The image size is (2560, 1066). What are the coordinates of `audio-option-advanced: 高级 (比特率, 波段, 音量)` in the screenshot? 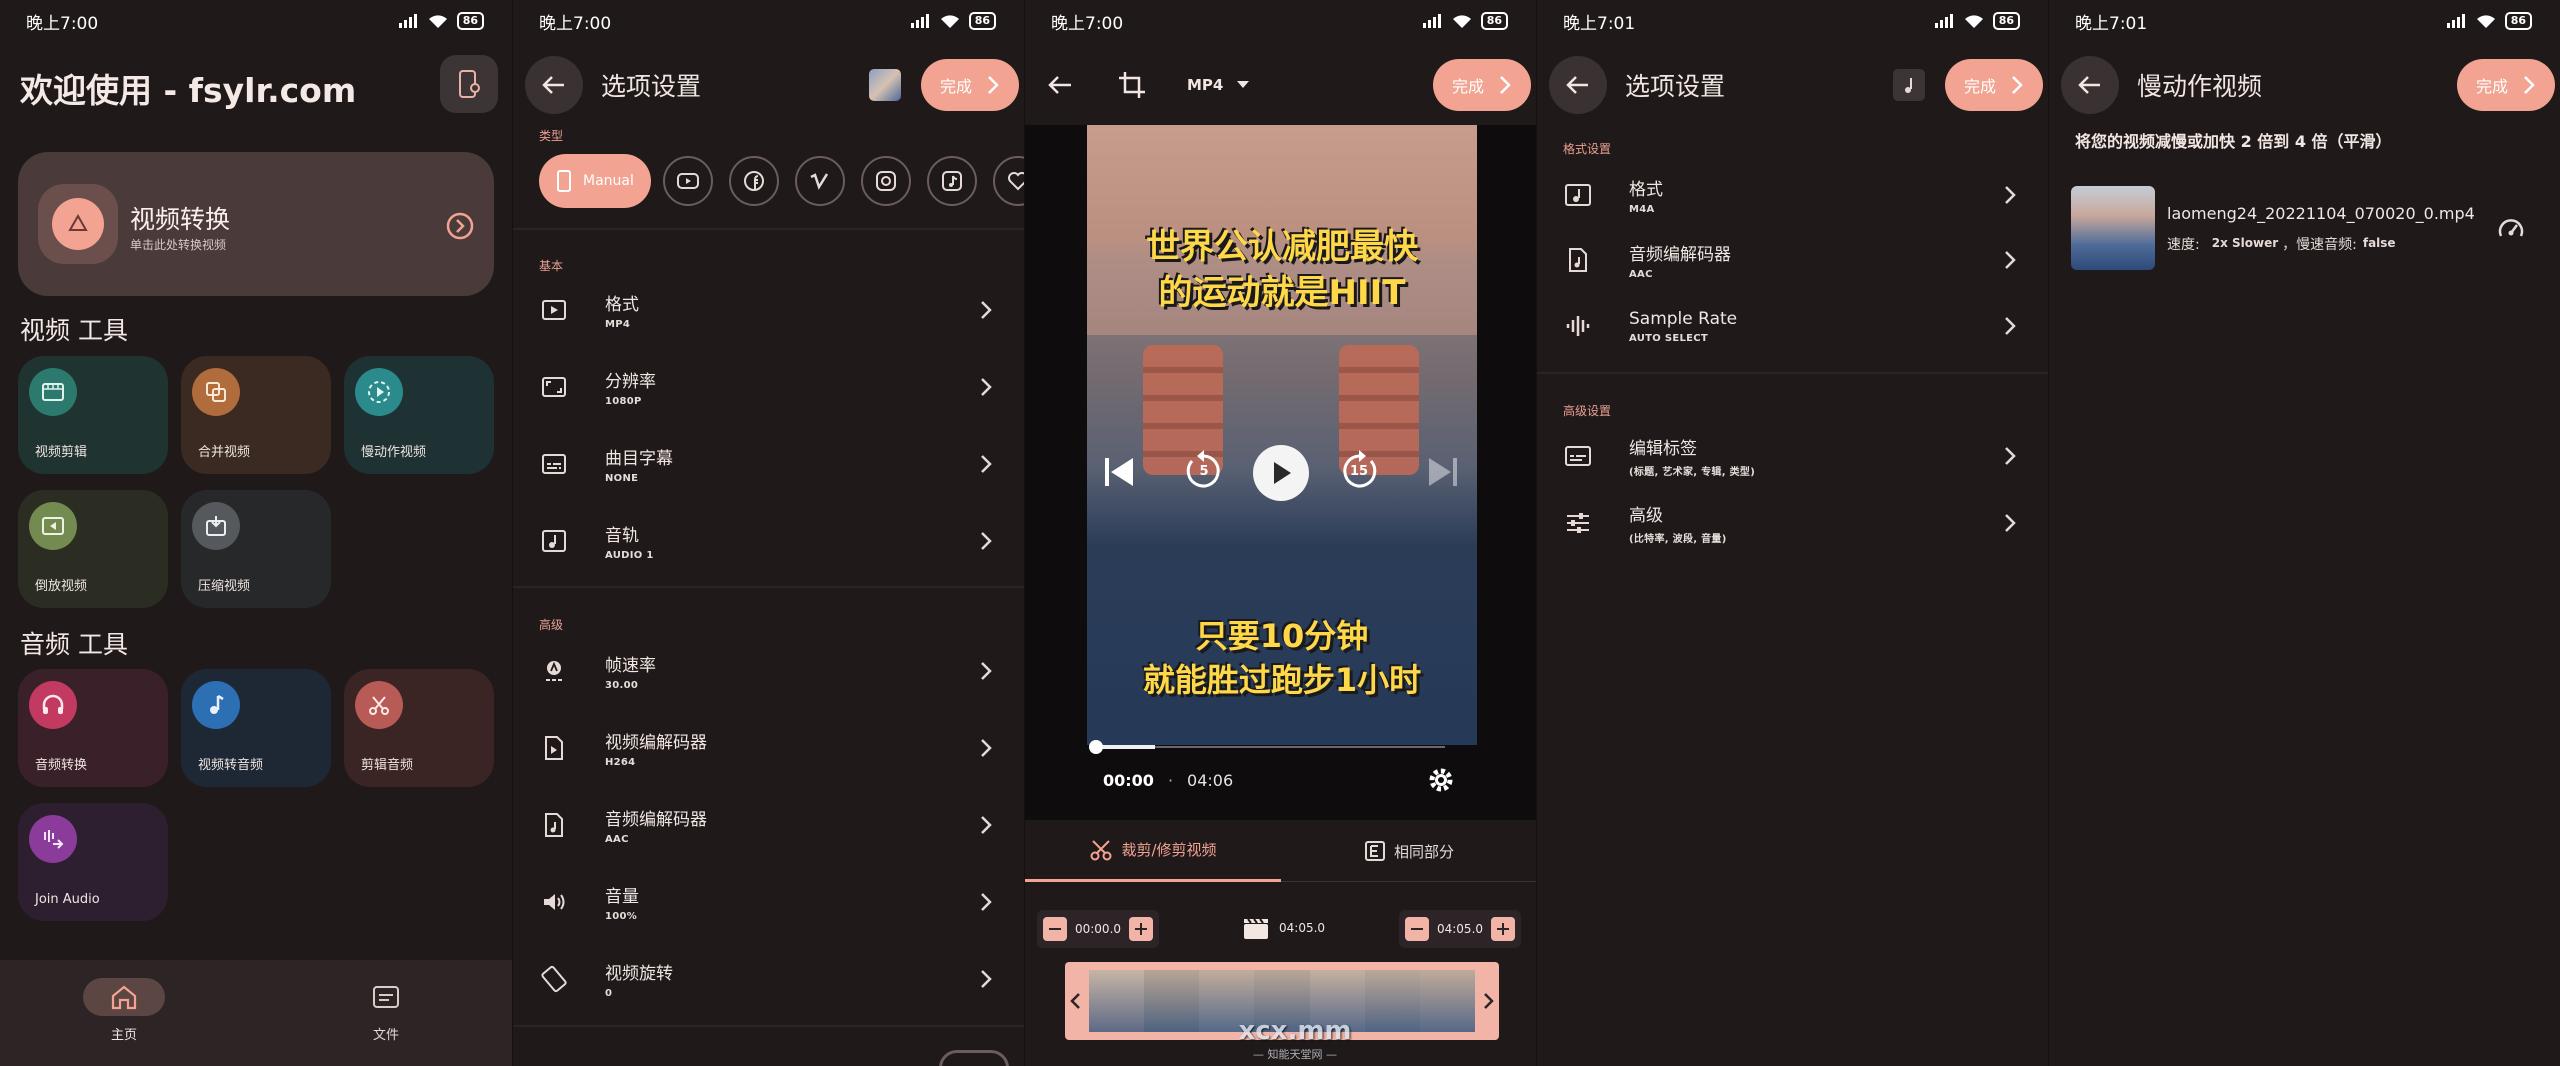 It's located at (1792, 523).